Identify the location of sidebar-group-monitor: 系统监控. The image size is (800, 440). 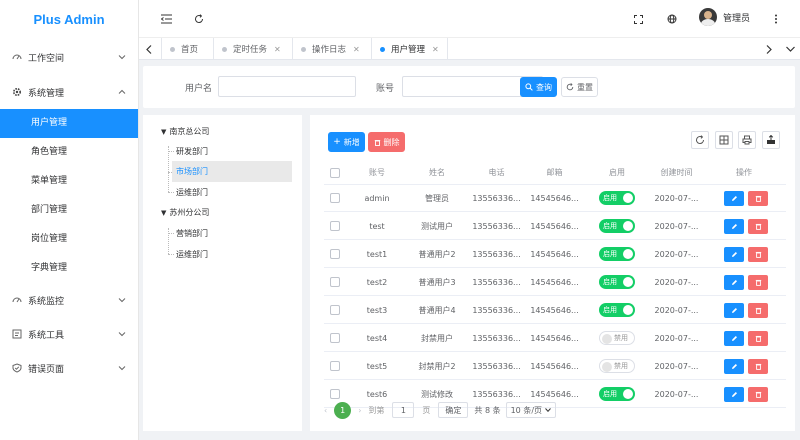
(69, 300).